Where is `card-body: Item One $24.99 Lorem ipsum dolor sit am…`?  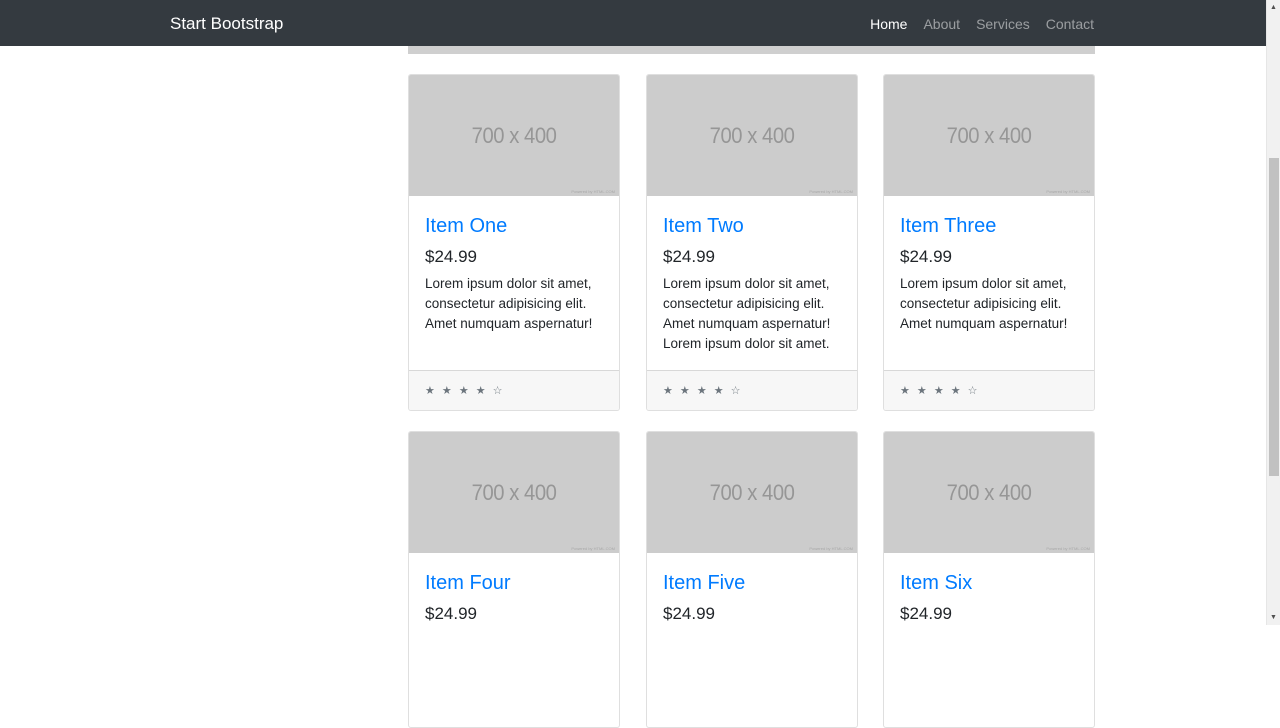 card-body: Item One $24.99 Lorem ipsum dolor sit am… is located at coordinates (514, 283).